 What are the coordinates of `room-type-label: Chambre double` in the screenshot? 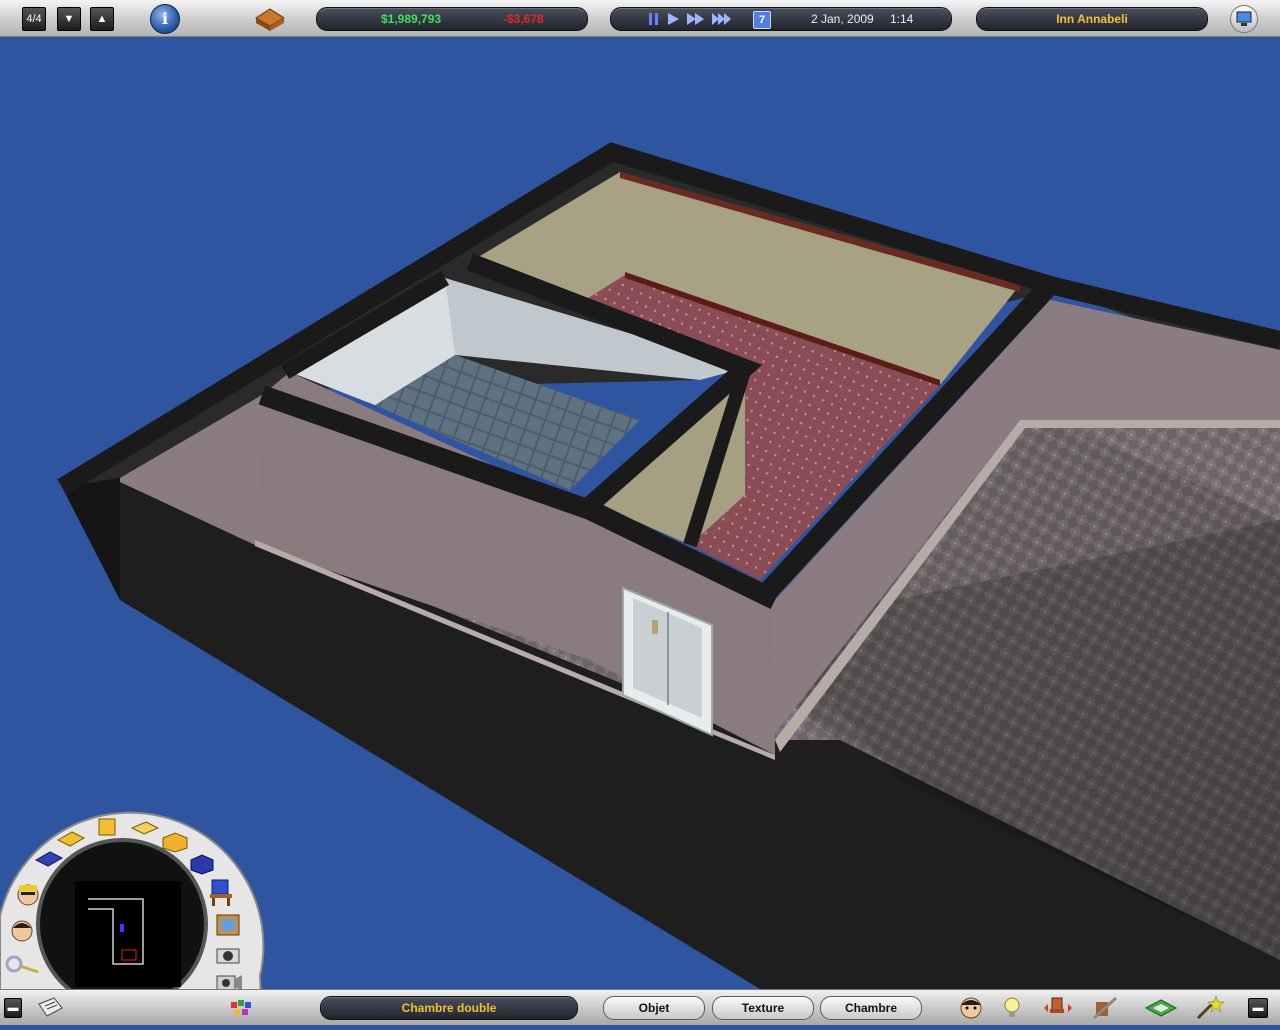 It's located at (449, 1008).